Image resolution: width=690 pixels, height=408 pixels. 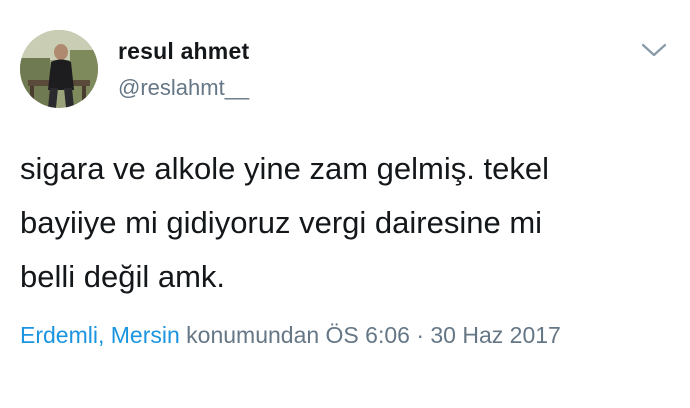 I want to click on avatar-image, so click(x=59, y=69).